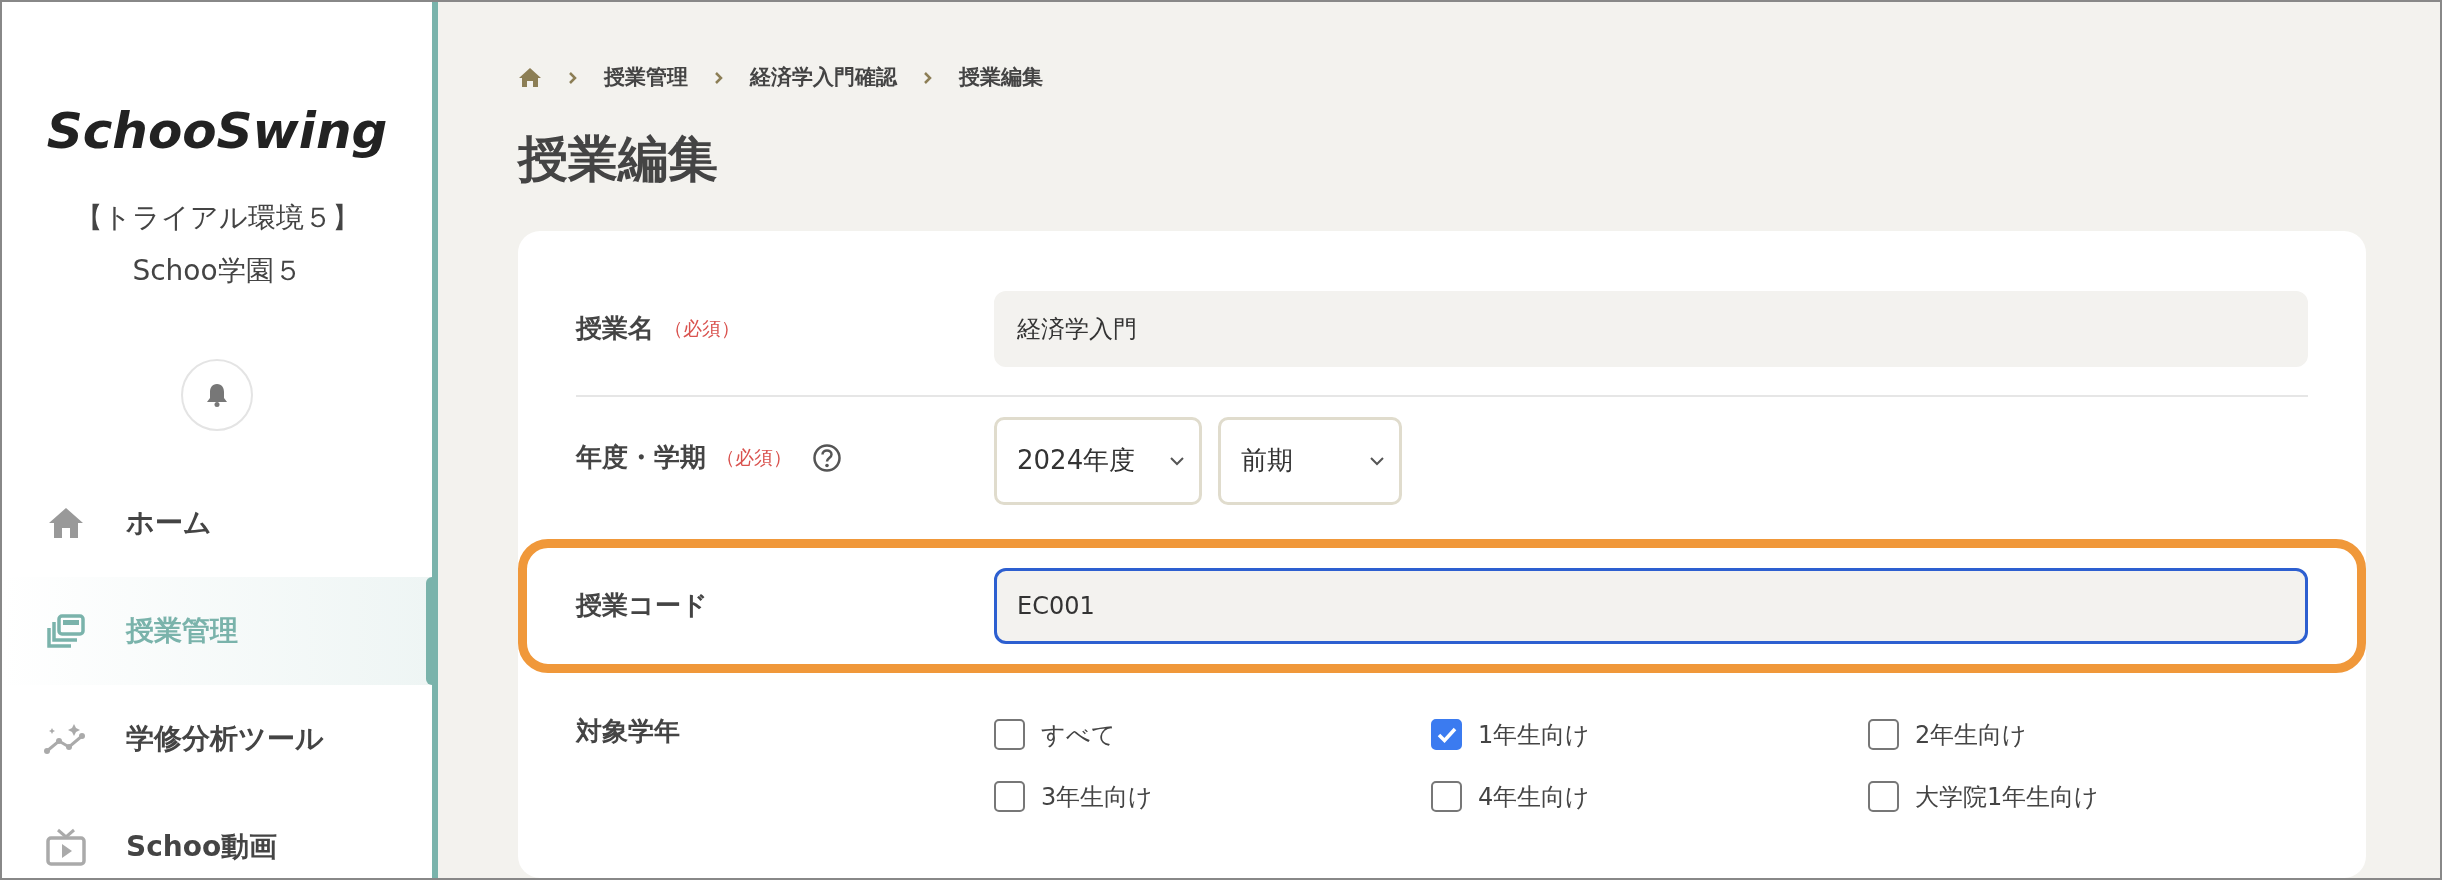  What do you see at coordinates (827, 457) in the screenshot?
I see `help-icon` at bounding box center [827, 457].